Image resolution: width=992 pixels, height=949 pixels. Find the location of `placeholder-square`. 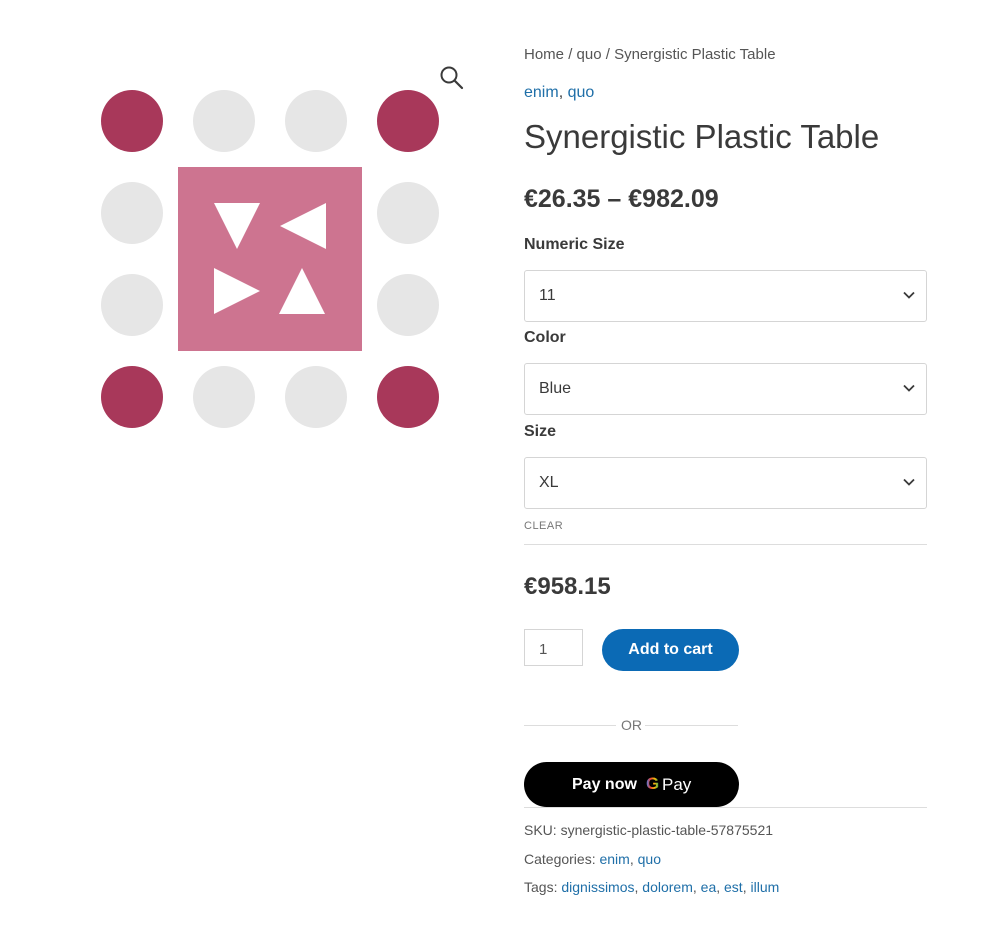

placeholder-square is located at coordinates (270, 259).